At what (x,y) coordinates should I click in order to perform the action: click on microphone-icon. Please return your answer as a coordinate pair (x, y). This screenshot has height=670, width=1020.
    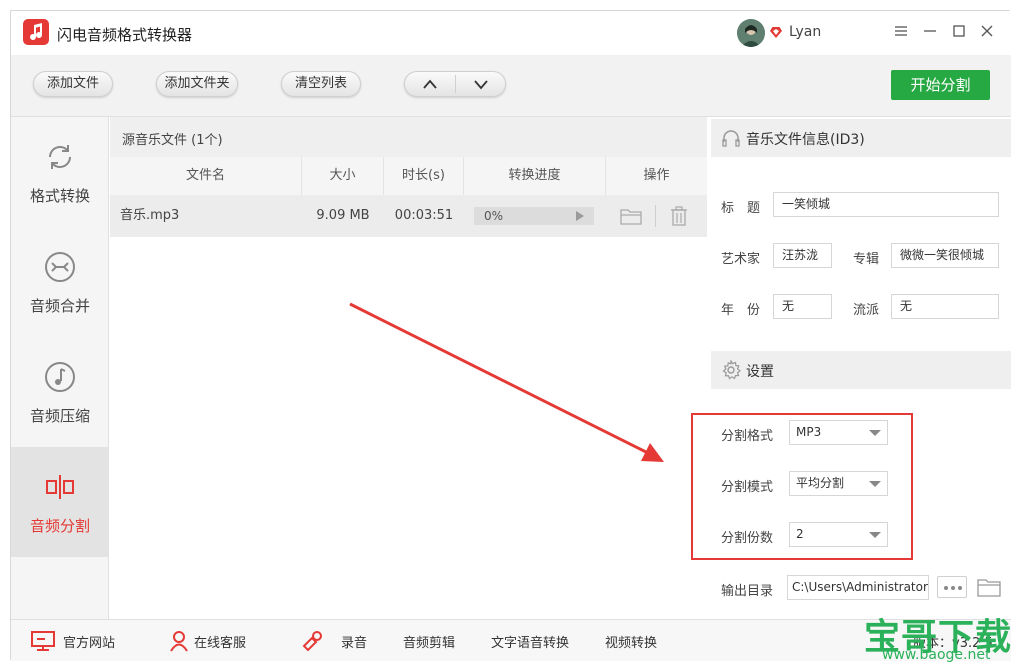
    Looking at the image, I should click on (312, 641).